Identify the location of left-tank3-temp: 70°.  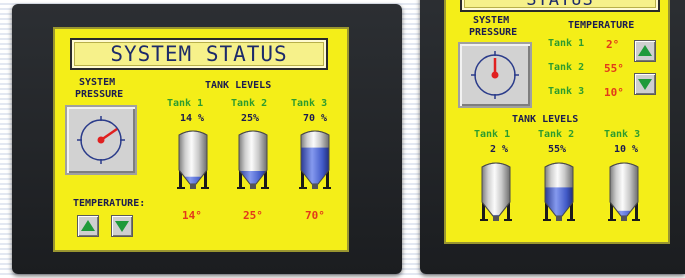
(315, 215).